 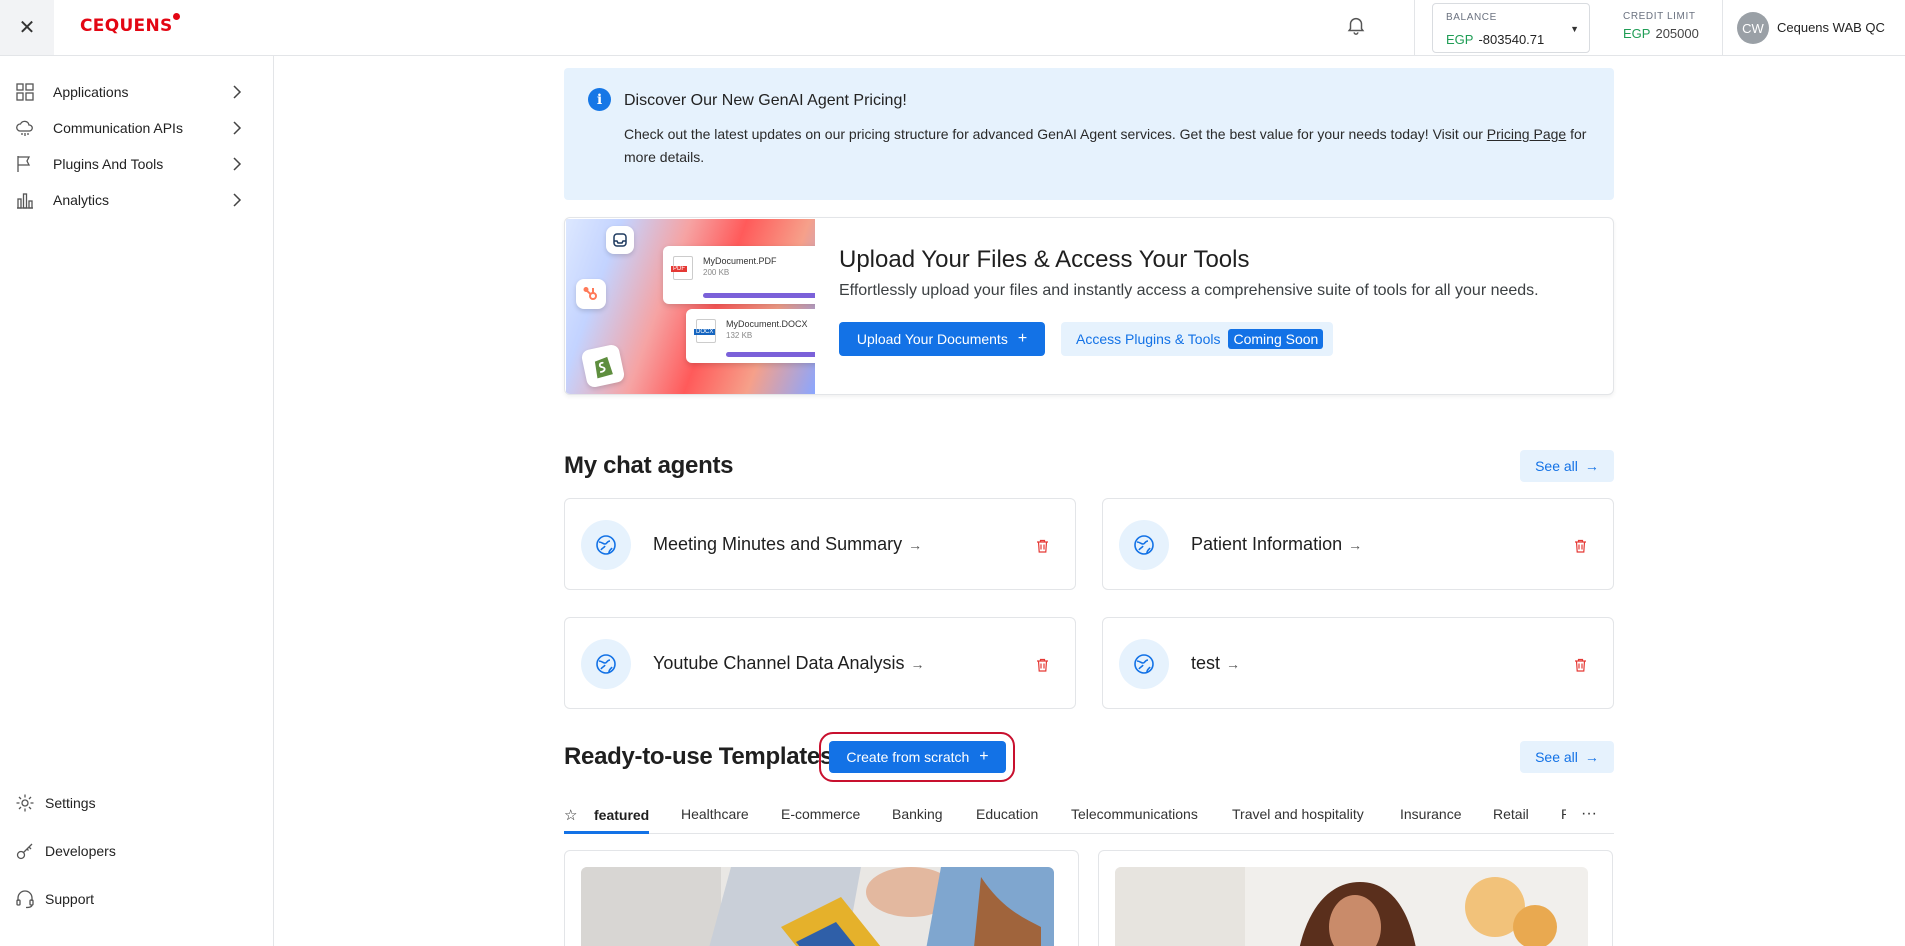 I want to click on sidebar-item-label: Communication APIs, so click(x=118, y=128).